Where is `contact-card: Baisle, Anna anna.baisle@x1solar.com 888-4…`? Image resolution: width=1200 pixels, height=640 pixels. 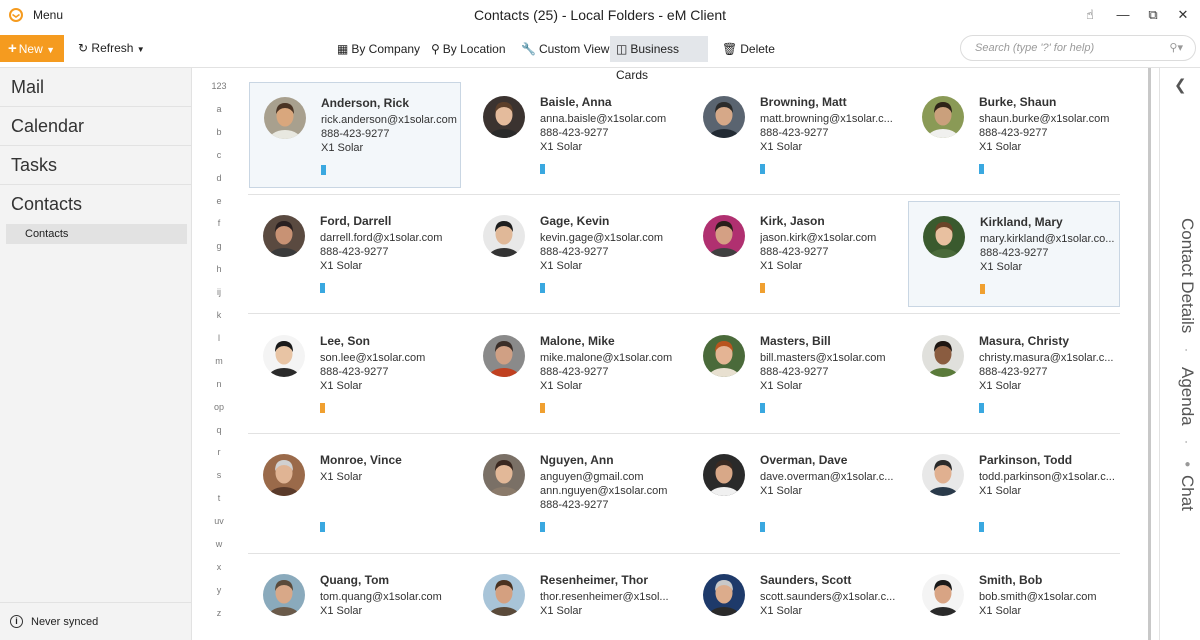
contact-card: Baisle, Anna anna.baisle@x1solar.com 888-4… is located at coordinates (575, 135).